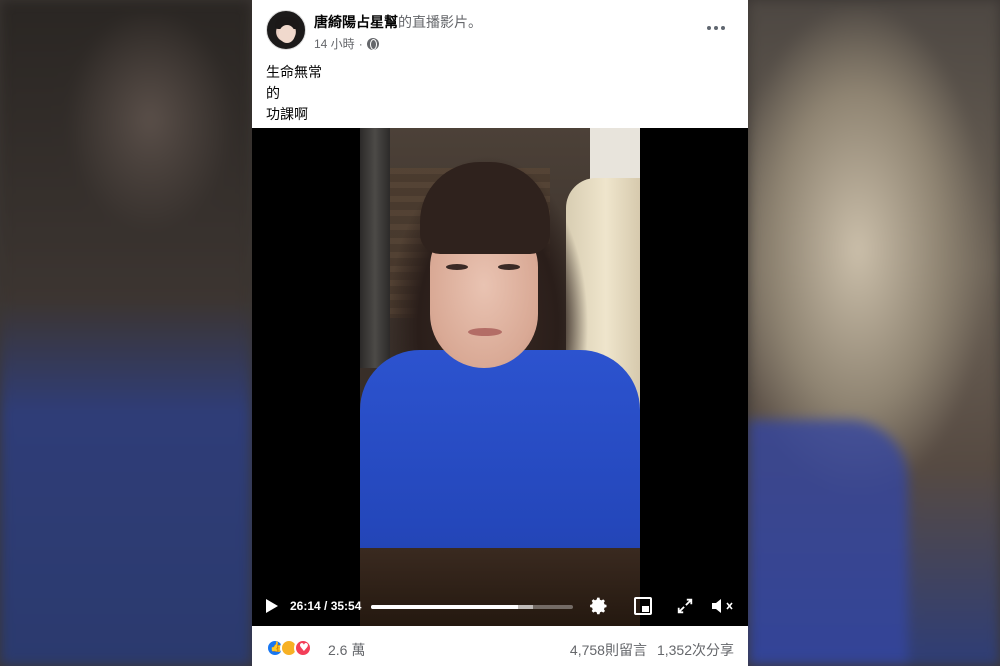  Describe the element at coordinates (500, 29) in the screenshot. I see `post-header: 唐綺陽占星幫的直播影片。 14 小時 ·` at that location.